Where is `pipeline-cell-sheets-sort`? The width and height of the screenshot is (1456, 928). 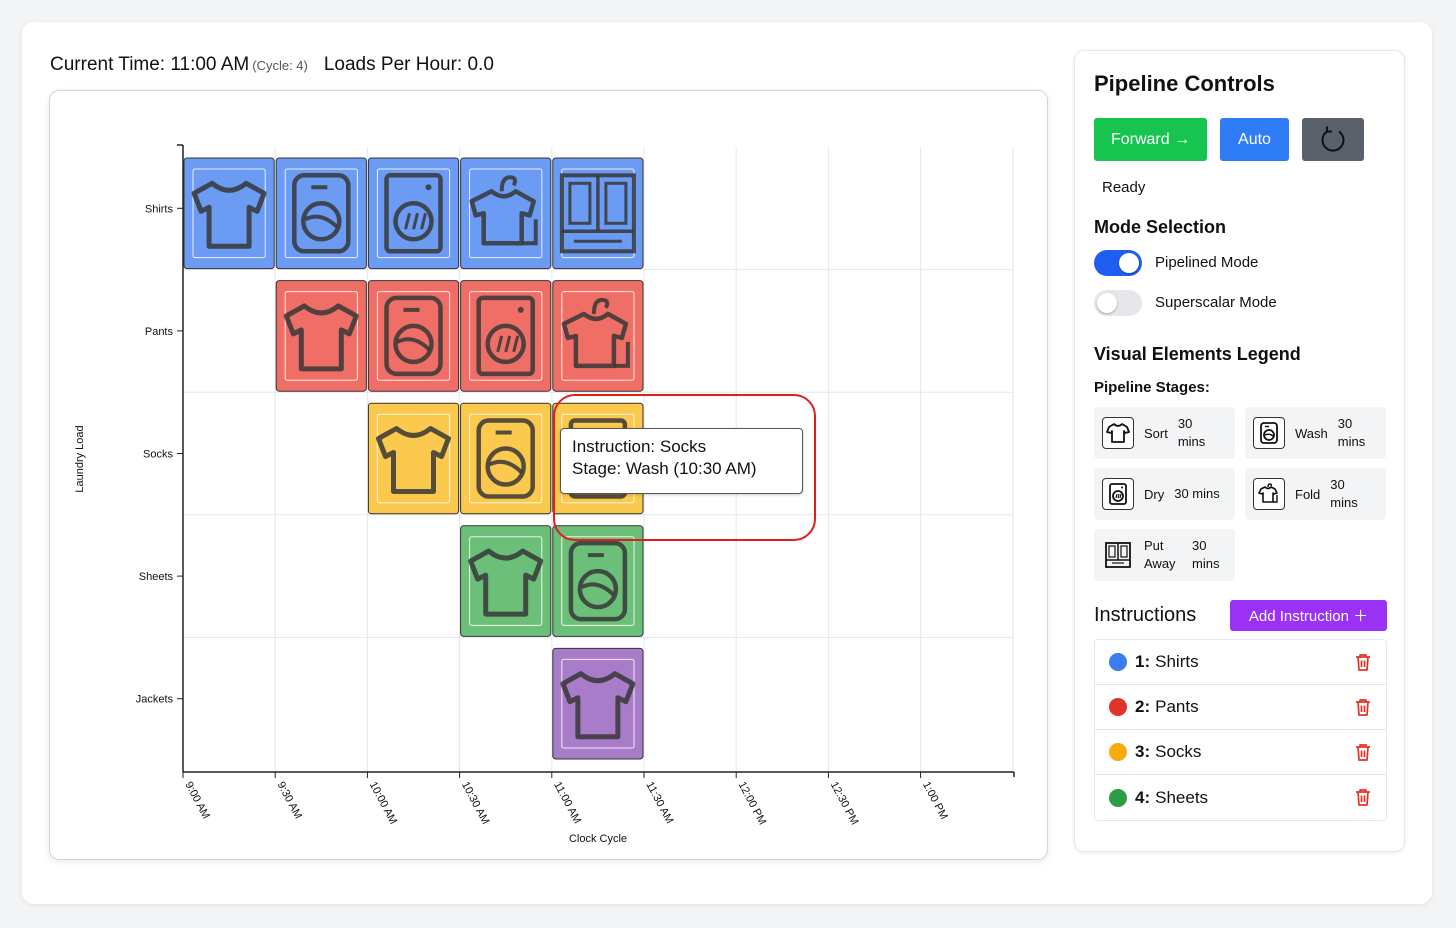 pipeline-cell-sheets-sort is located at coordinates (506, 581).